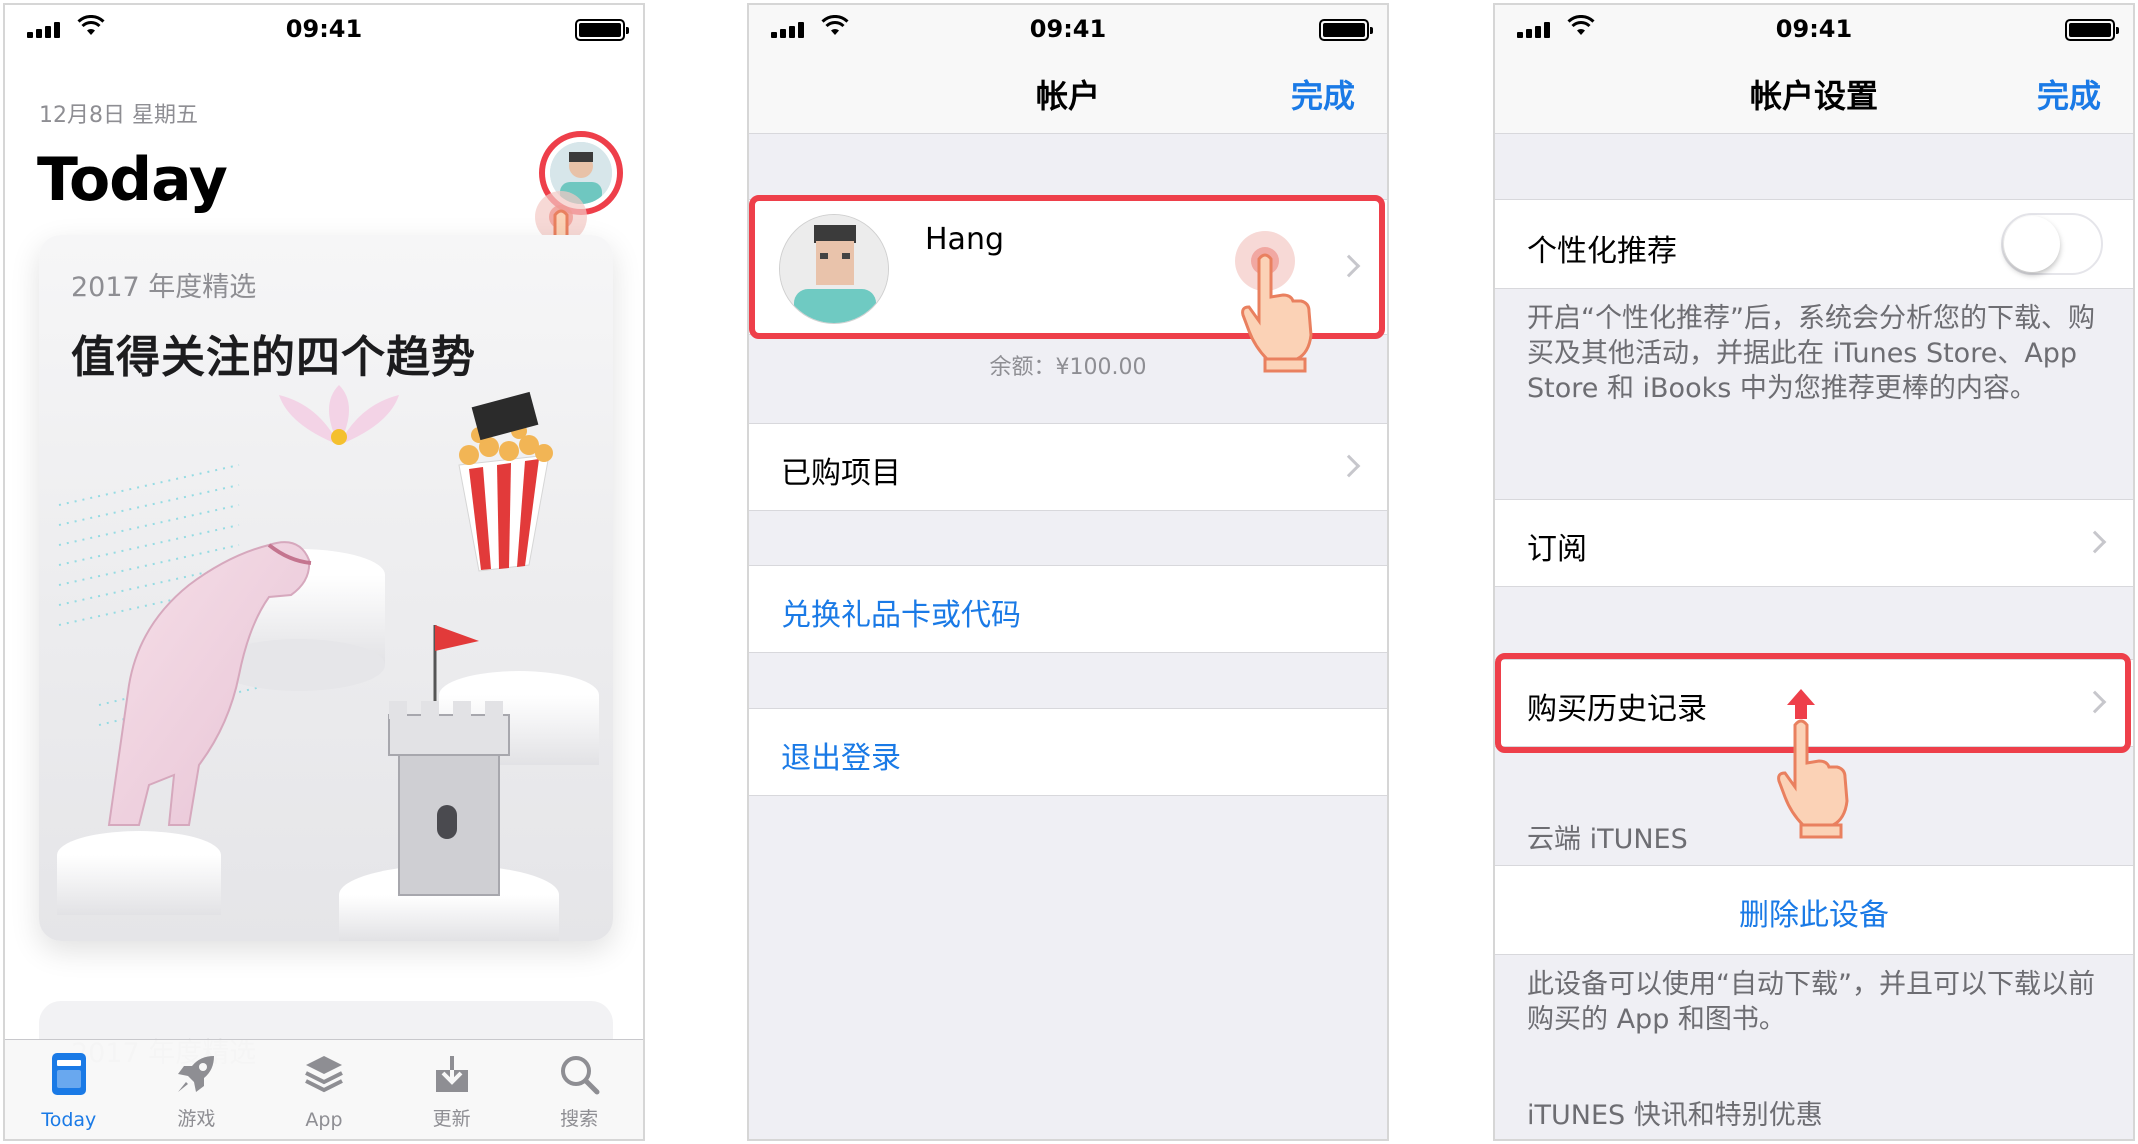 The width and height of the screenshot is (2138, 1144). Describe the element at coordinates (69, 1120) in the screenshot. I see `tab-label: Today` at that location.